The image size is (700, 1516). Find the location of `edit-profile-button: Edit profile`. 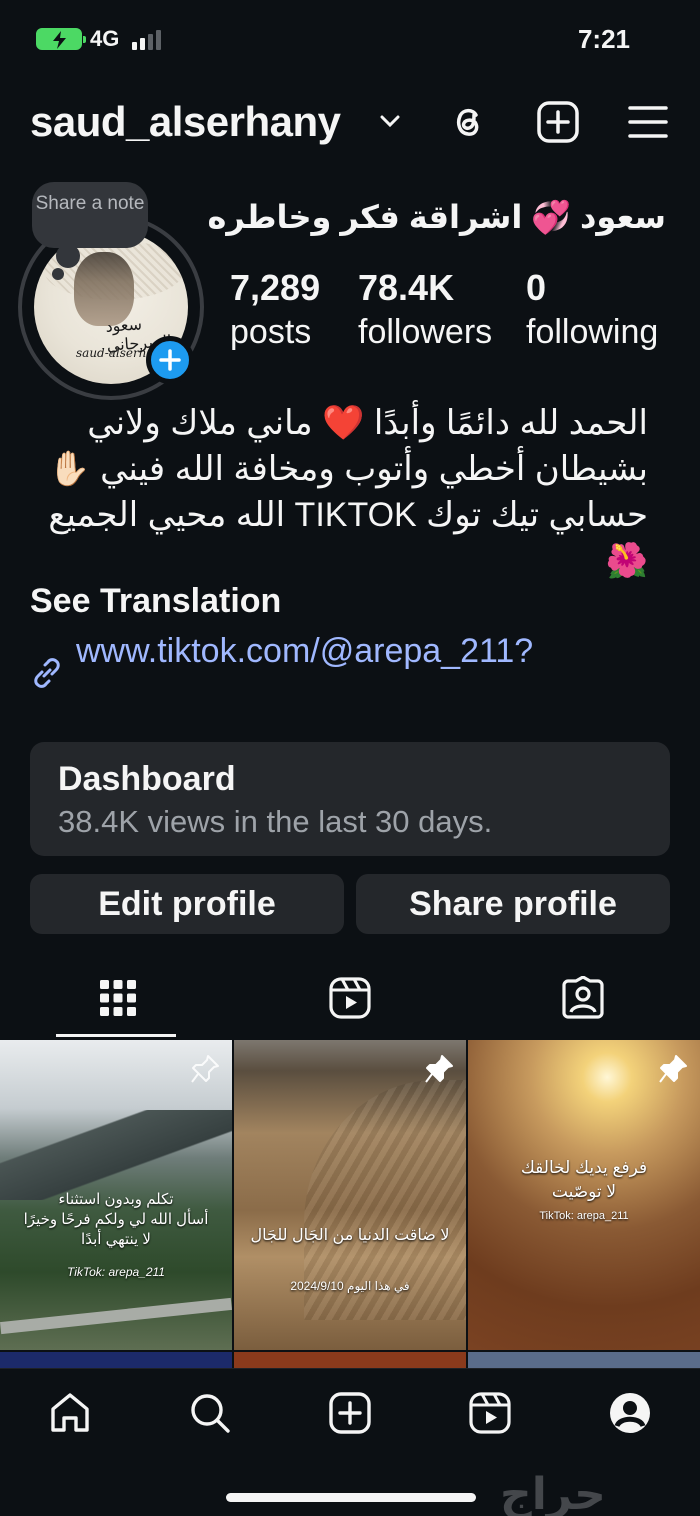

edit-profile-button: Edit profile is located at coordinates (187, 904).